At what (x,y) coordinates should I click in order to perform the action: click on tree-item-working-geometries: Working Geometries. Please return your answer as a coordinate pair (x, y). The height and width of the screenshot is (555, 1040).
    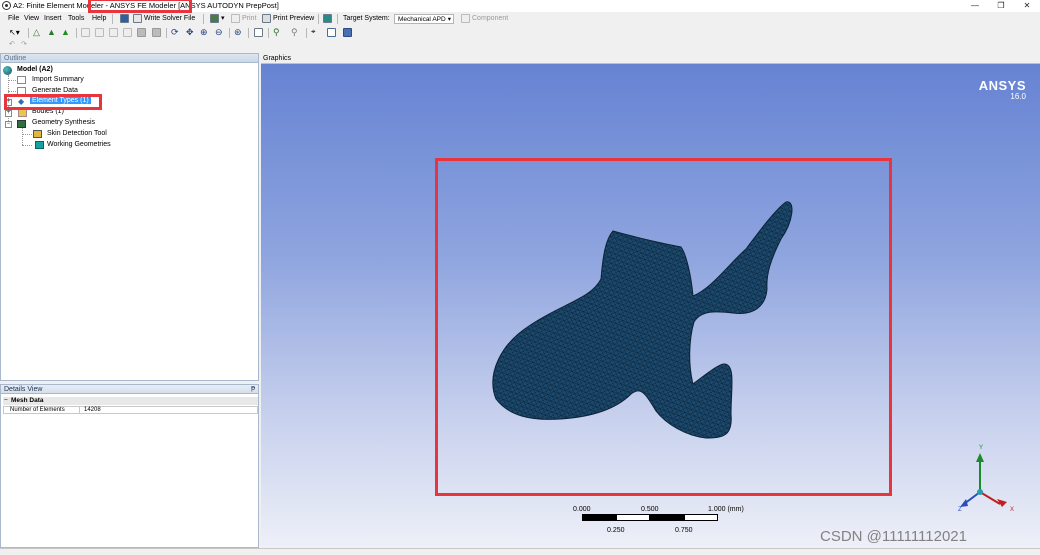
    Looking at the image, I should click on (79, 144).